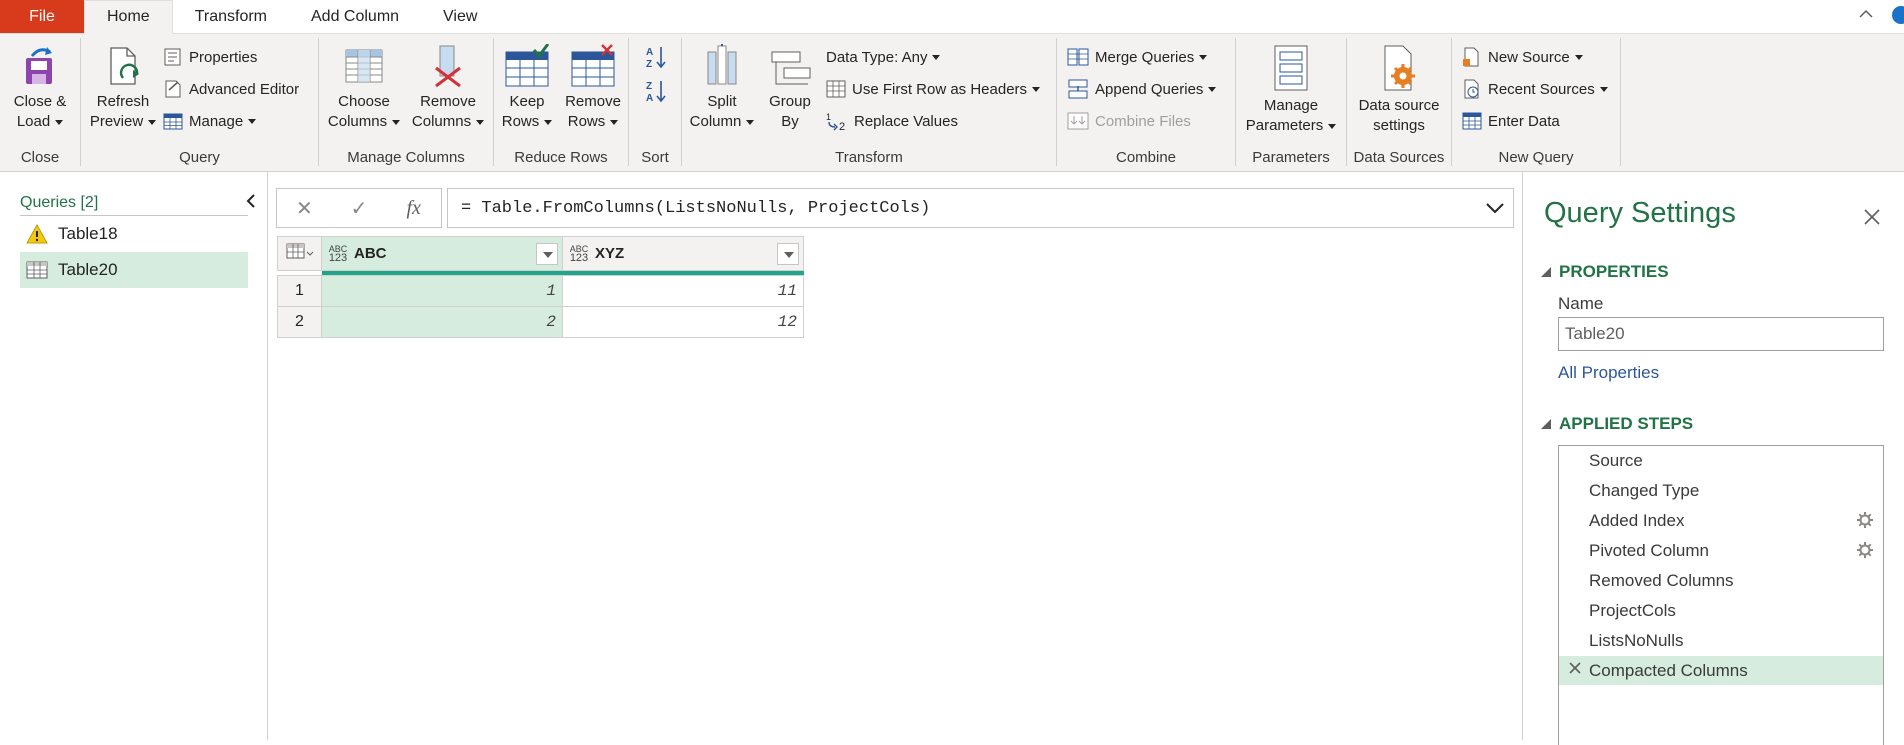  I want to click on step-changed-type: Changed Type, so click(1721, 490).